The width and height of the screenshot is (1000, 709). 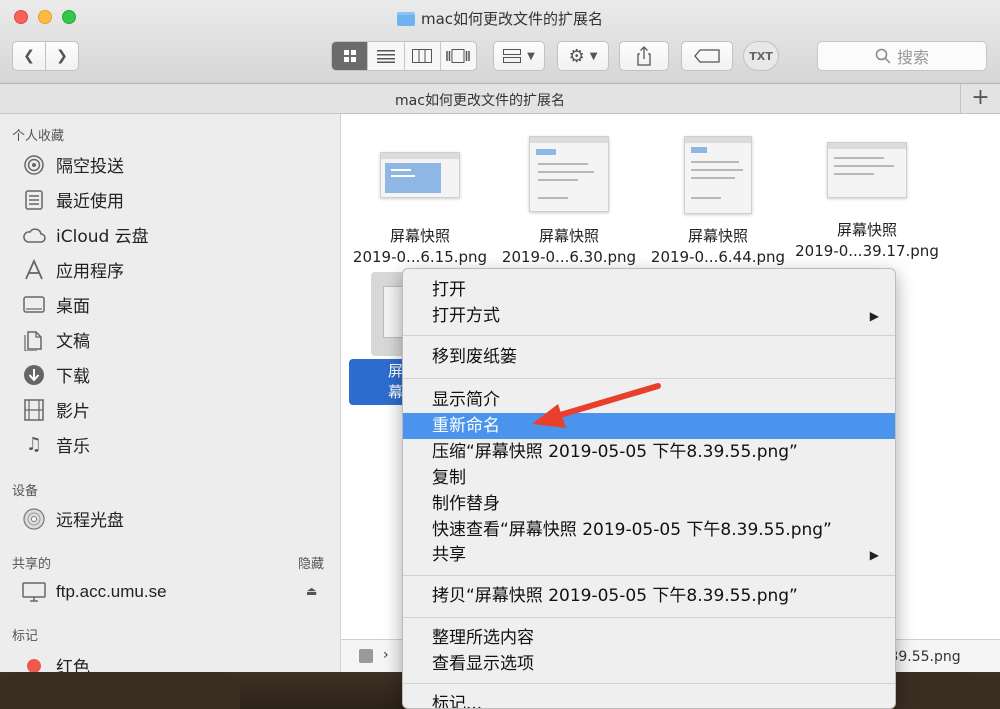 I want to click on drive-icon, so click(x=366, y=656).